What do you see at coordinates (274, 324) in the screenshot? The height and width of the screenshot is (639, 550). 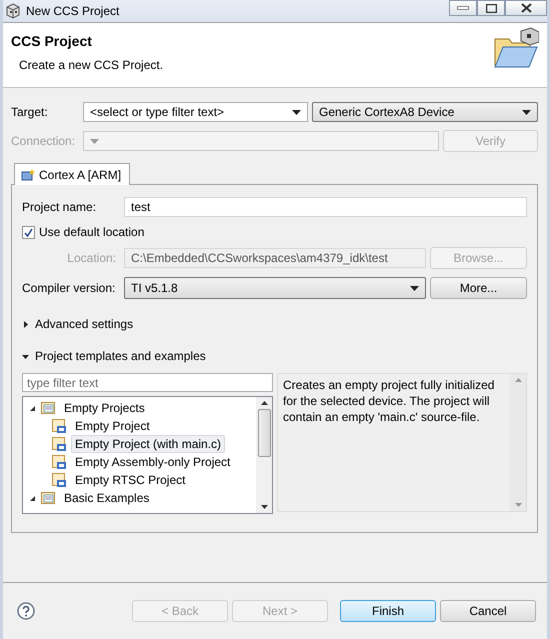 I see `section-toggle: Advanced settings` at bounding box center [274, 324].